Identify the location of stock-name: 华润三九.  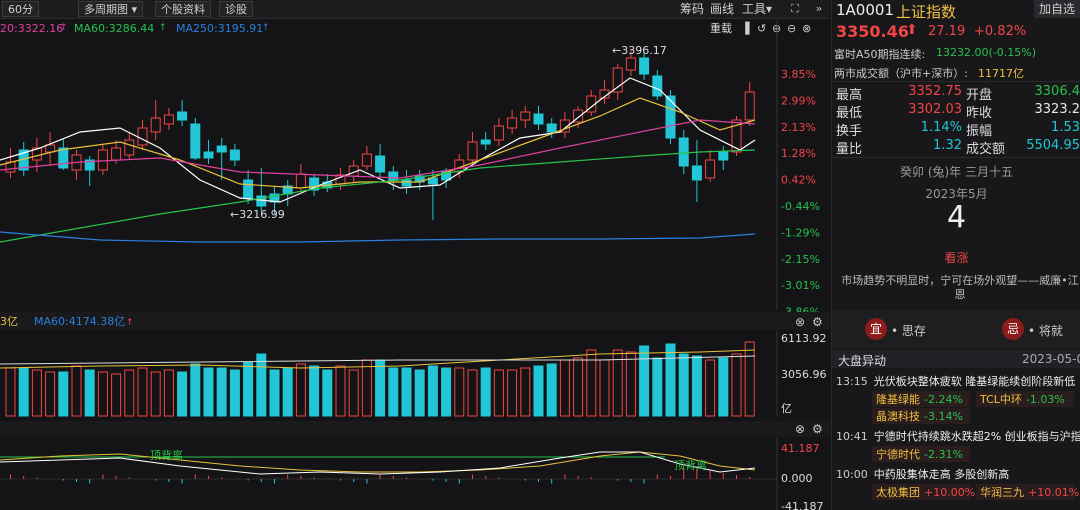
(1002, 492).